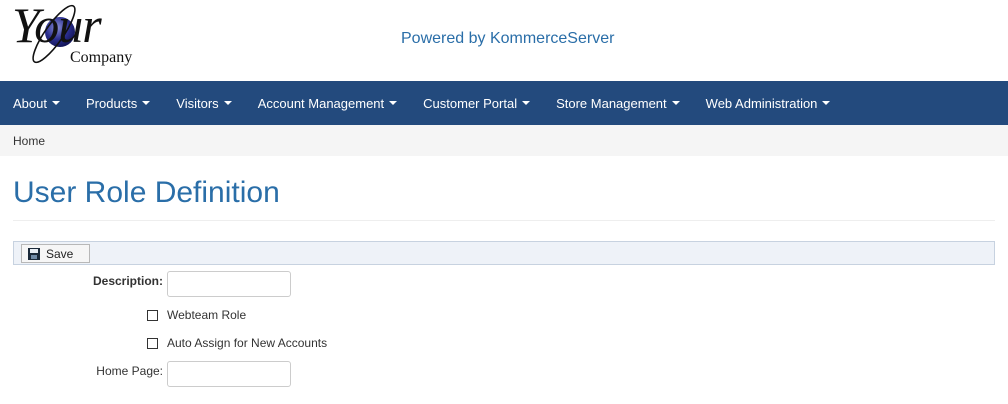 The height and width of the screenshot is (404, 1008). Describe the element at coordinates (229, 374) in the screenshot. I see `home-page-input` at that location.